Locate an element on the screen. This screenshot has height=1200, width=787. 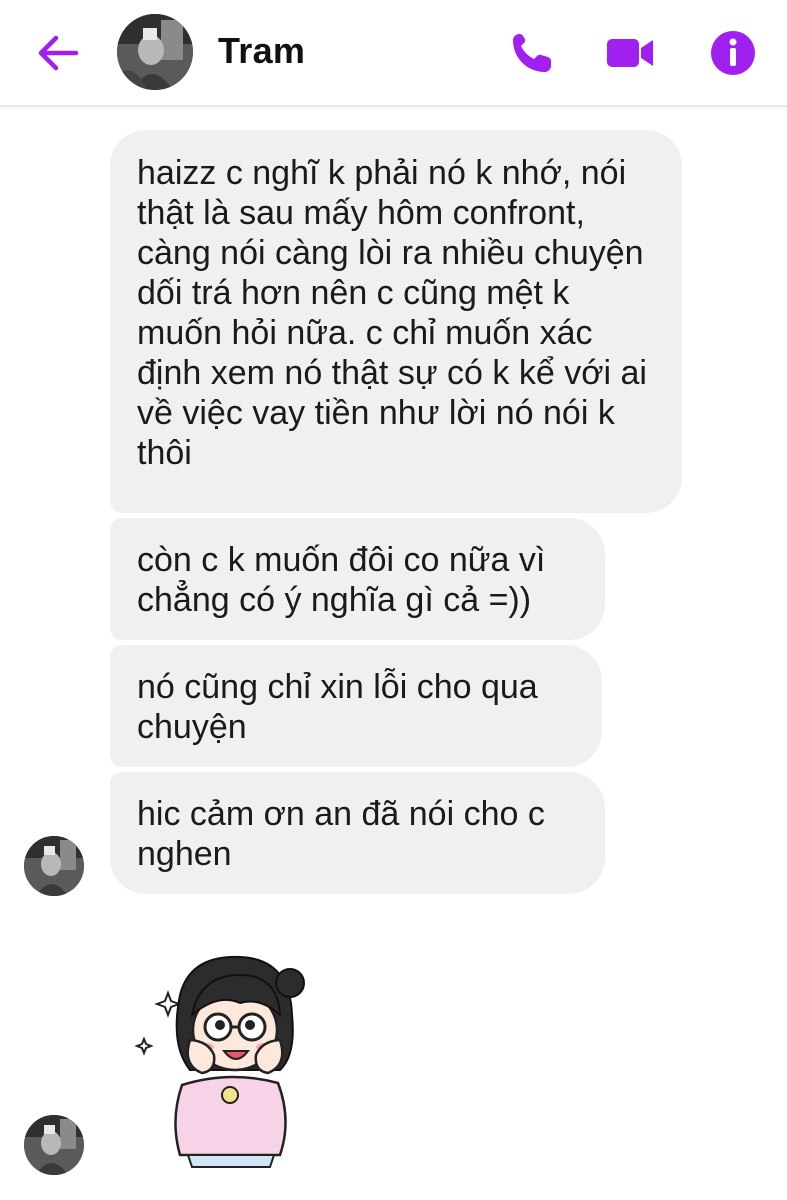
contact-avatar is located at coordinates (155, 52).